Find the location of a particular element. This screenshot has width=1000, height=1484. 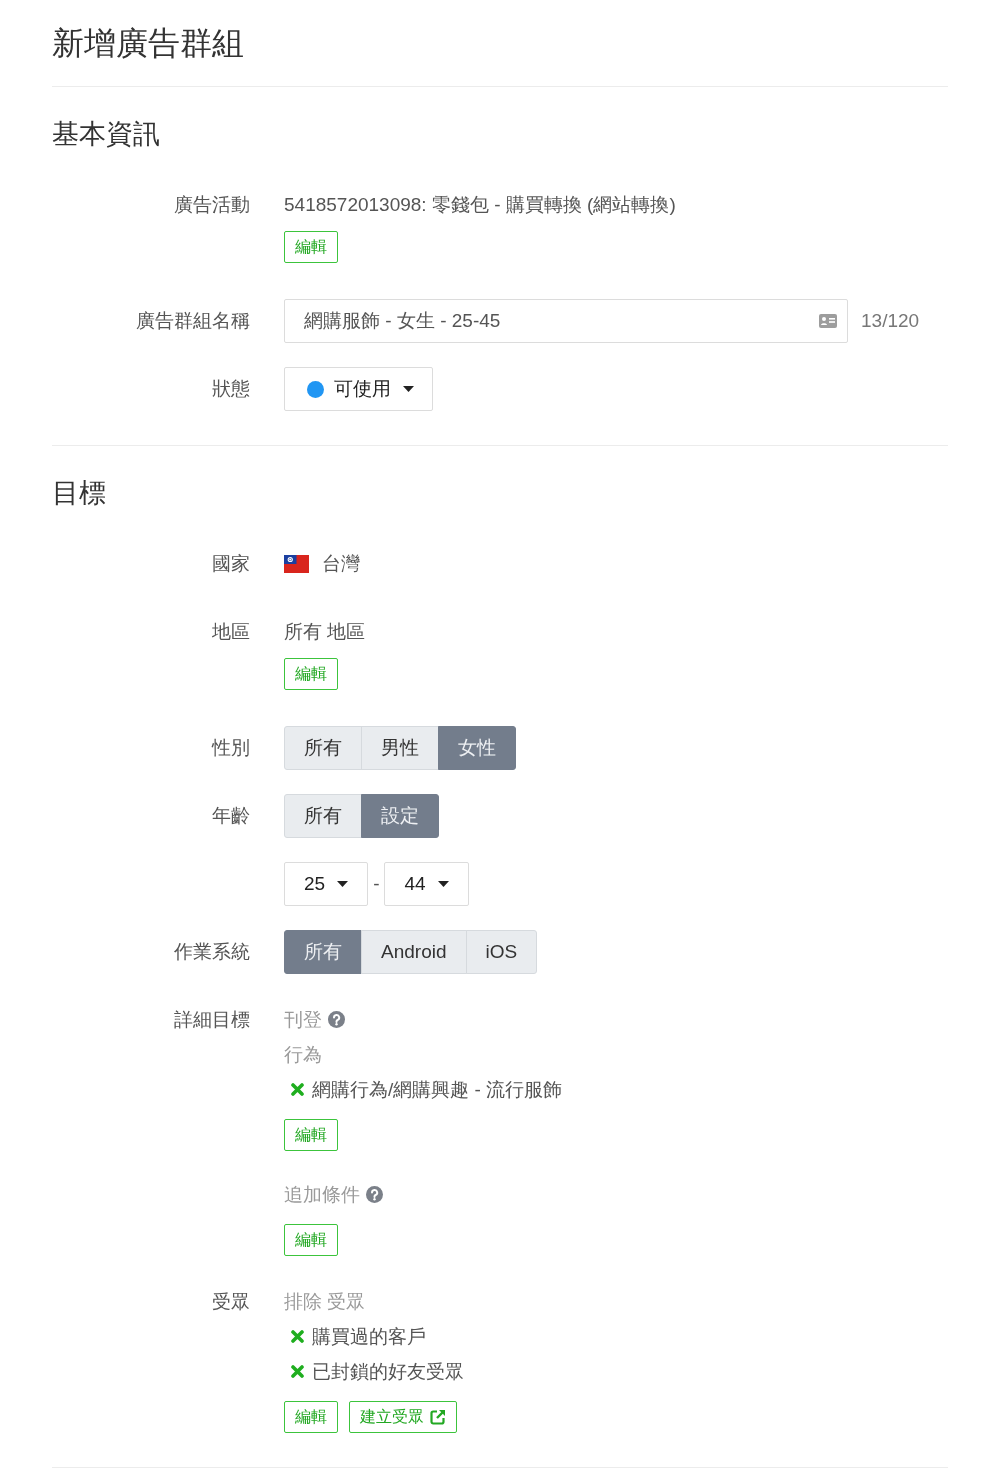

field-label: 狀態 is located at coordinates (230, 389).